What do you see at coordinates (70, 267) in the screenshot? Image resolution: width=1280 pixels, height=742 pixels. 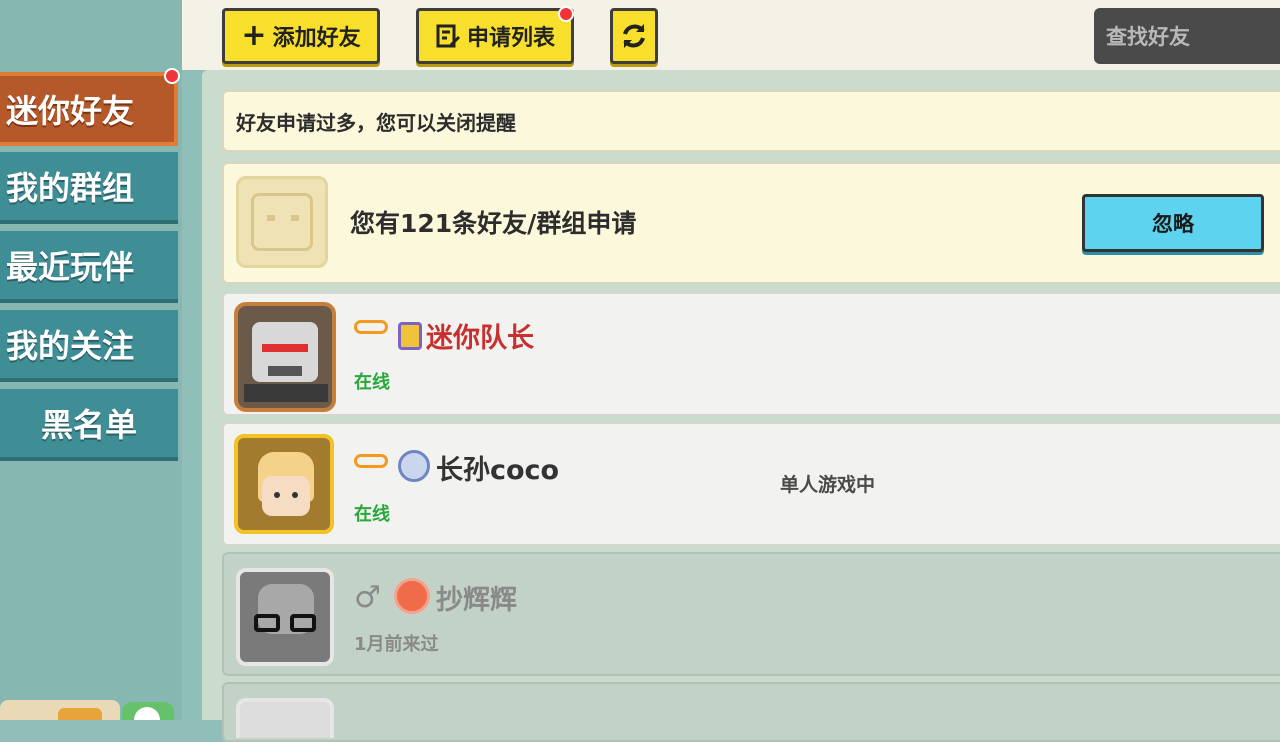 I see `sidebar-item-label: 最近玩伴` at bounding box center [70, 267].